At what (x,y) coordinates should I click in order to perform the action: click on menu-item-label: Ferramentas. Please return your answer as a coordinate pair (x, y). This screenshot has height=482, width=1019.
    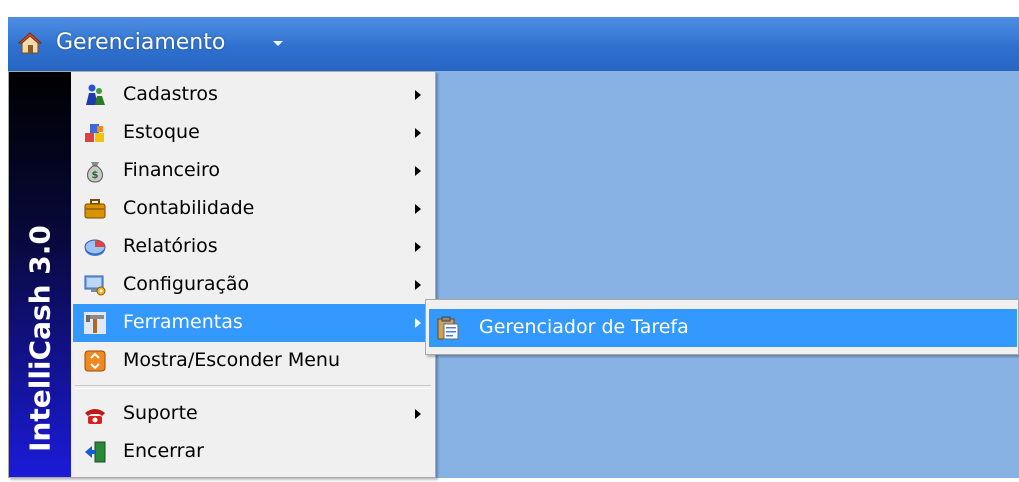
    Looking at the image, I should click on (183, 322).